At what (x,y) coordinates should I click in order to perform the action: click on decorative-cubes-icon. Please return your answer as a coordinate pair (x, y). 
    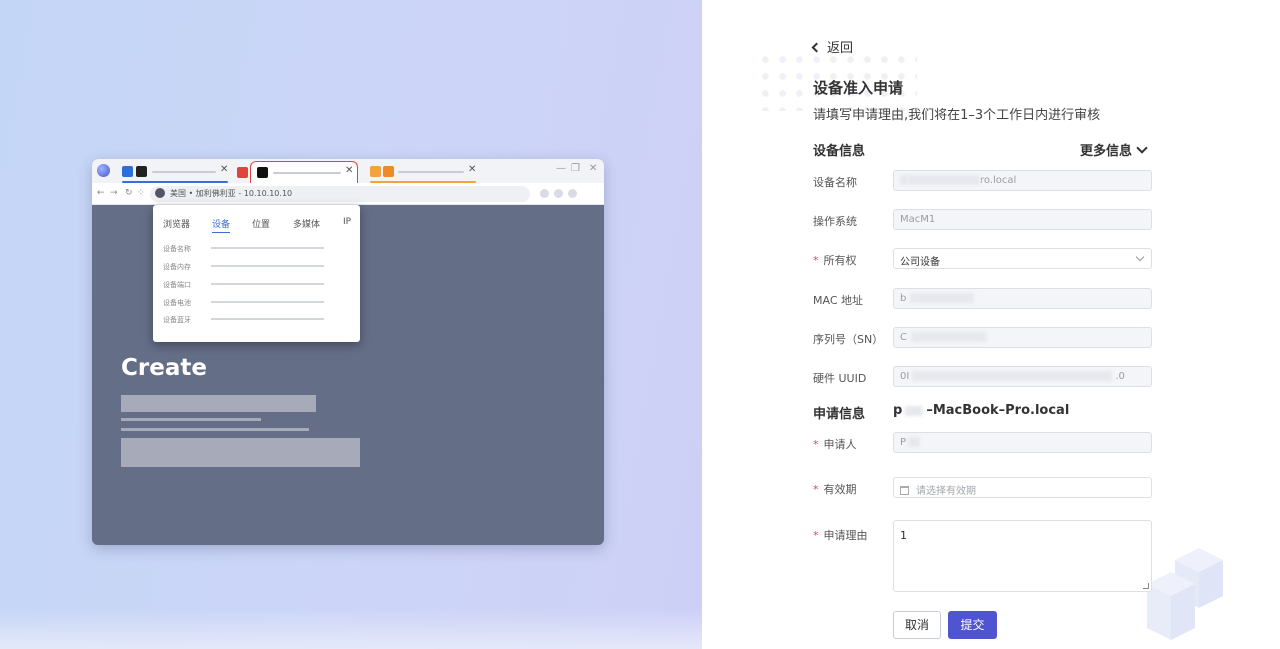
    Looking at the image, I should click on (1185, 594).